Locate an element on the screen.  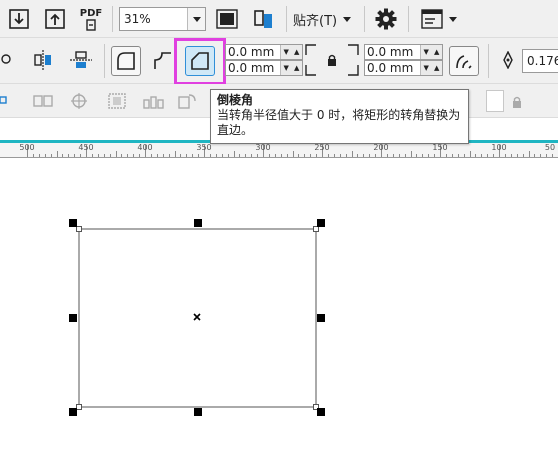
import-button is located at coordinates (19, 19).